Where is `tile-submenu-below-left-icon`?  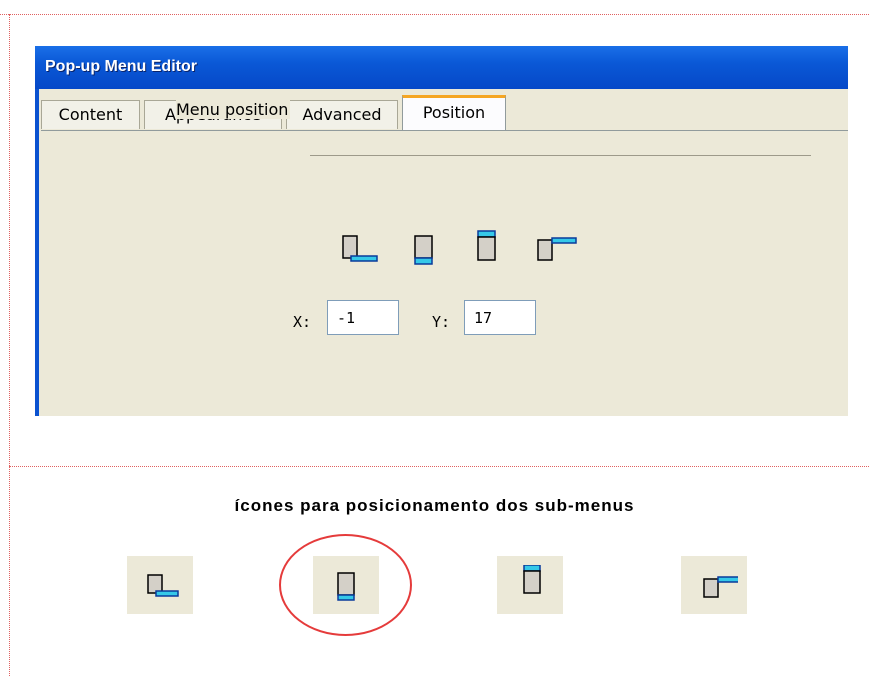 tile-submenu-below-left-icon is located at coordinates (160, 585).